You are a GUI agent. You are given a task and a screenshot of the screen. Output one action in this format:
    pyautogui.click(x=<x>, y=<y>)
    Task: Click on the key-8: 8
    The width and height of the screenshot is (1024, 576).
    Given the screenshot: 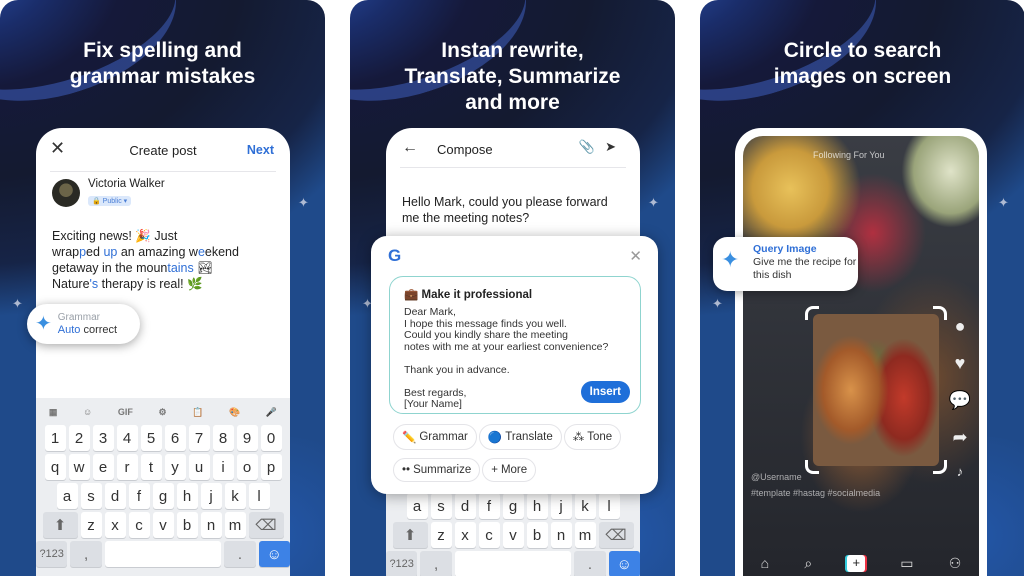 What is the action you would take?
    pyautogui.click(x=223, y=438)
    